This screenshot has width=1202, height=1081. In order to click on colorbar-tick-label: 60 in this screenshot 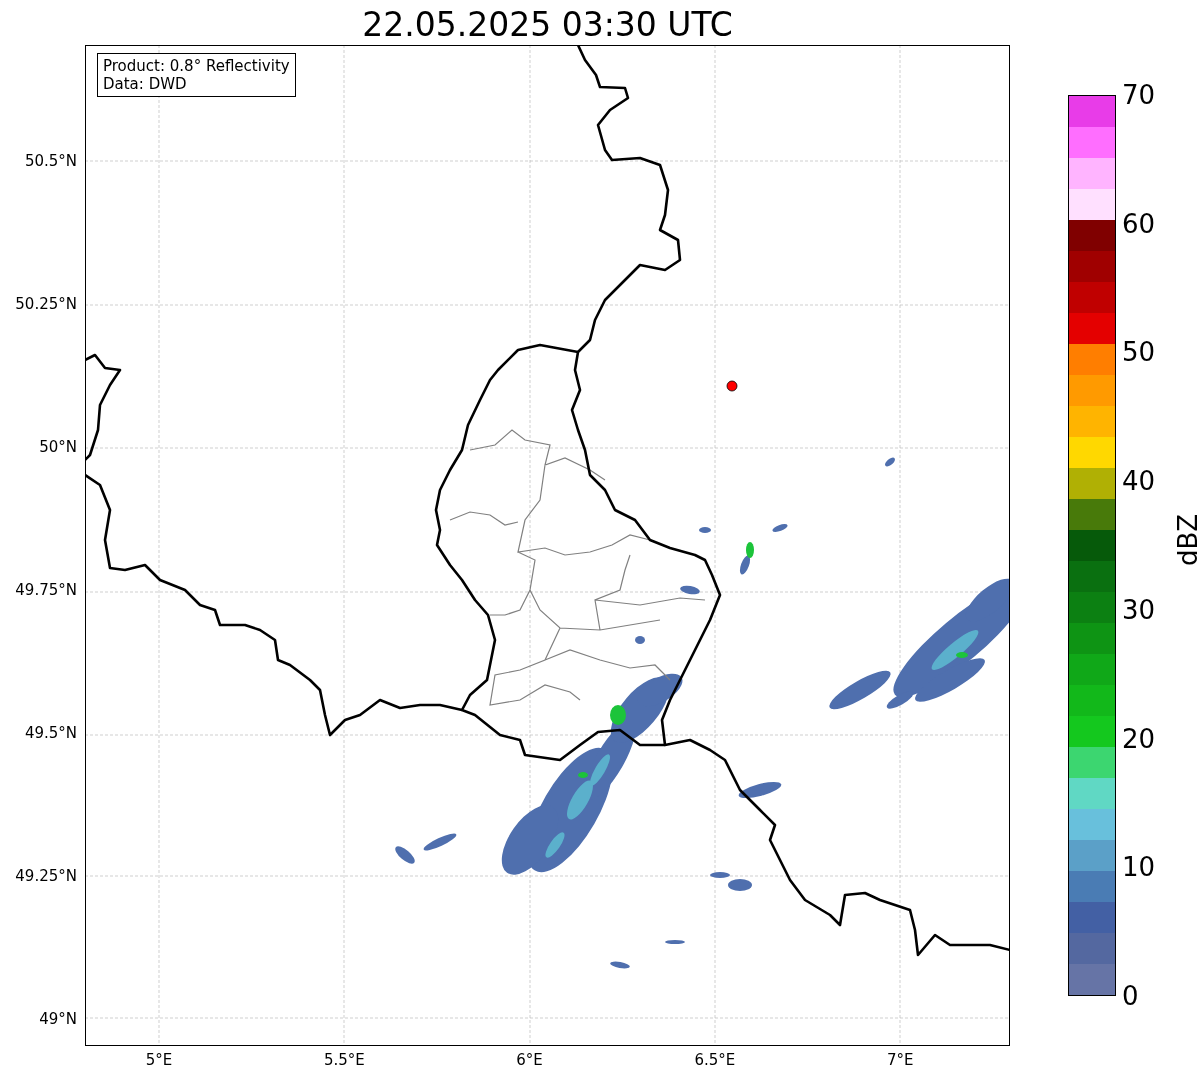, I will do `click(1139, 223)`.